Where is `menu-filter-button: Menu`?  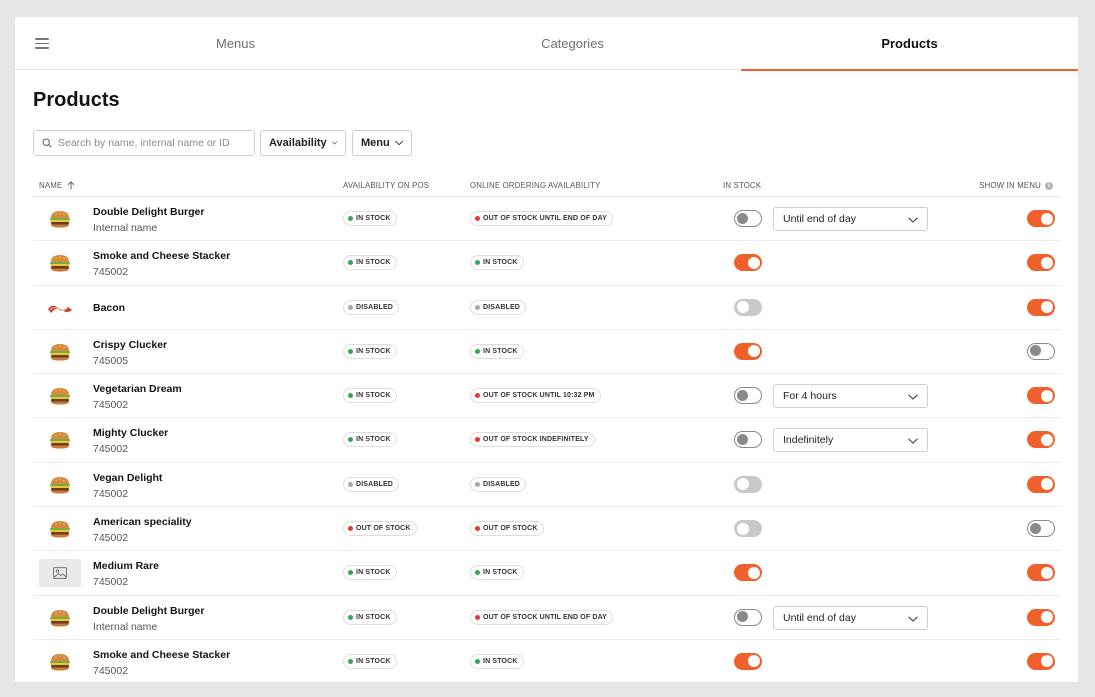 menu-filter-button: Menu is located at coordinates (382, 143).